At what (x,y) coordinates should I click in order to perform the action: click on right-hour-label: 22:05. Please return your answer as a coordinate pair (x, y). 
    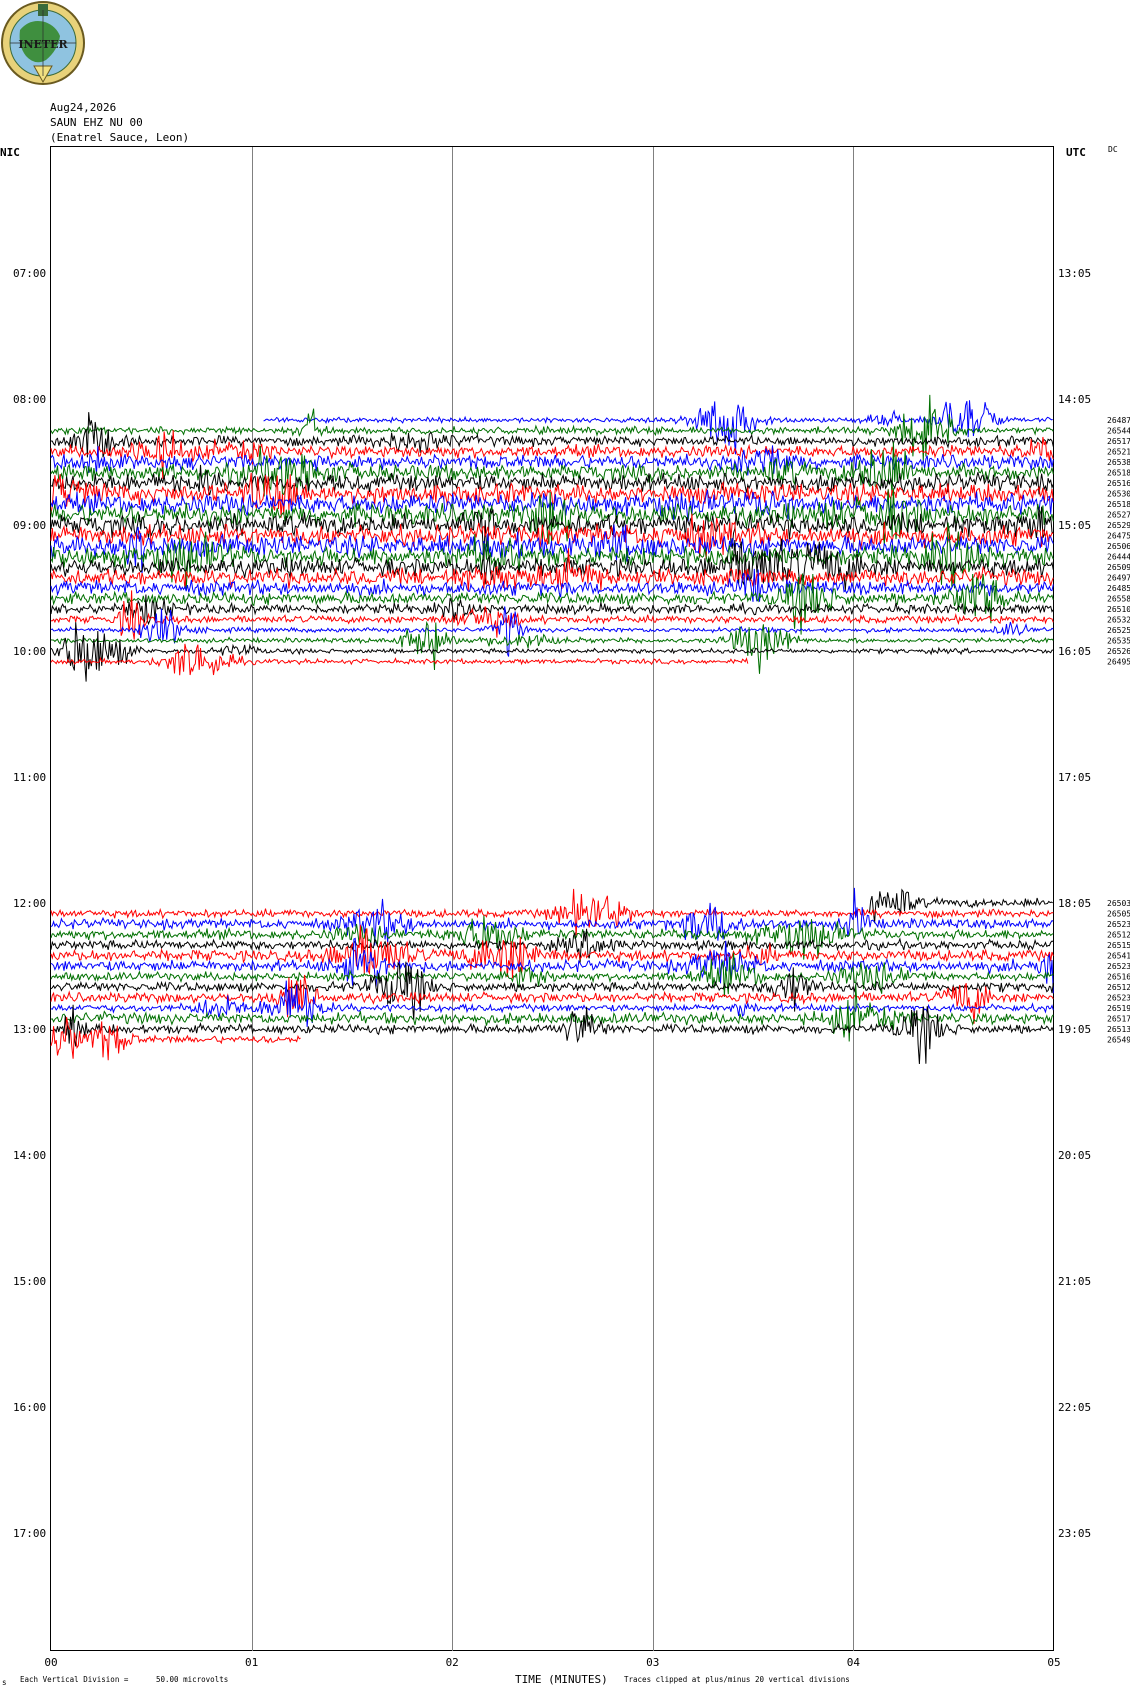
    Looking at the image, I should click on (1074, 1407).